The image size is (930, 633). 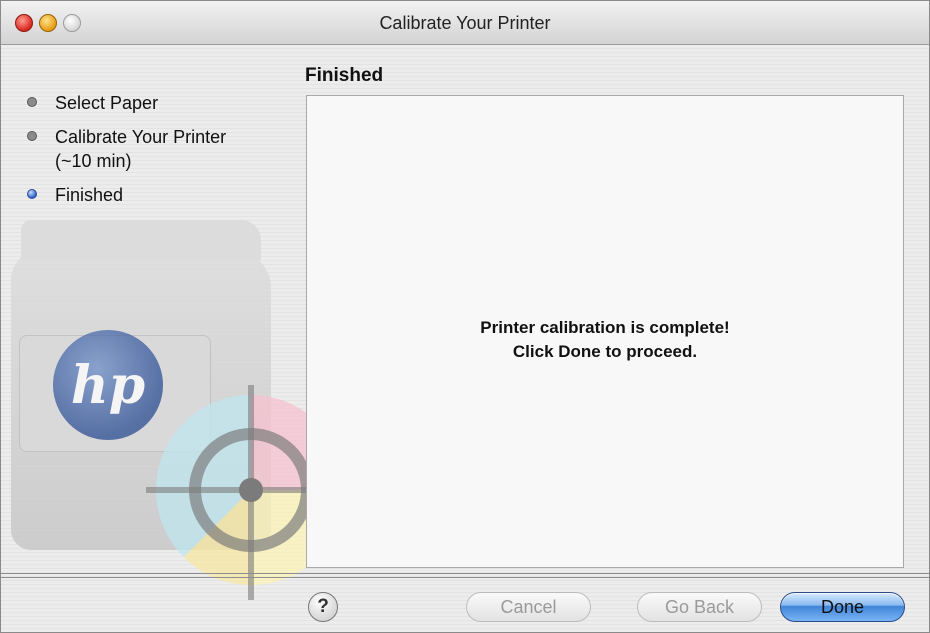 What do you see at coordinates (141, 149) in the screenshot?
I see `step-label: Calibrate Your Printer (~10 min)` at bounding box center [141, 149].